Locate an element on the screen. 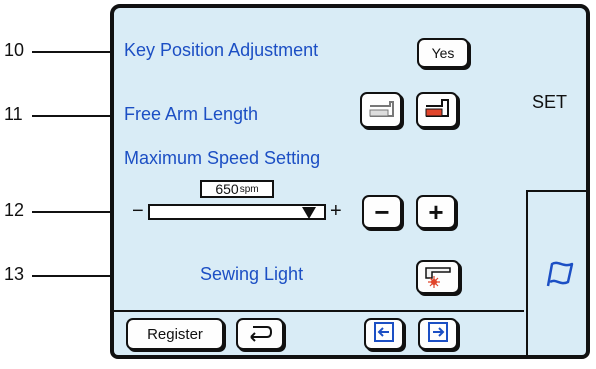 The image size is (596, 369). page-prev-icon is located at coordinates (384, 334).